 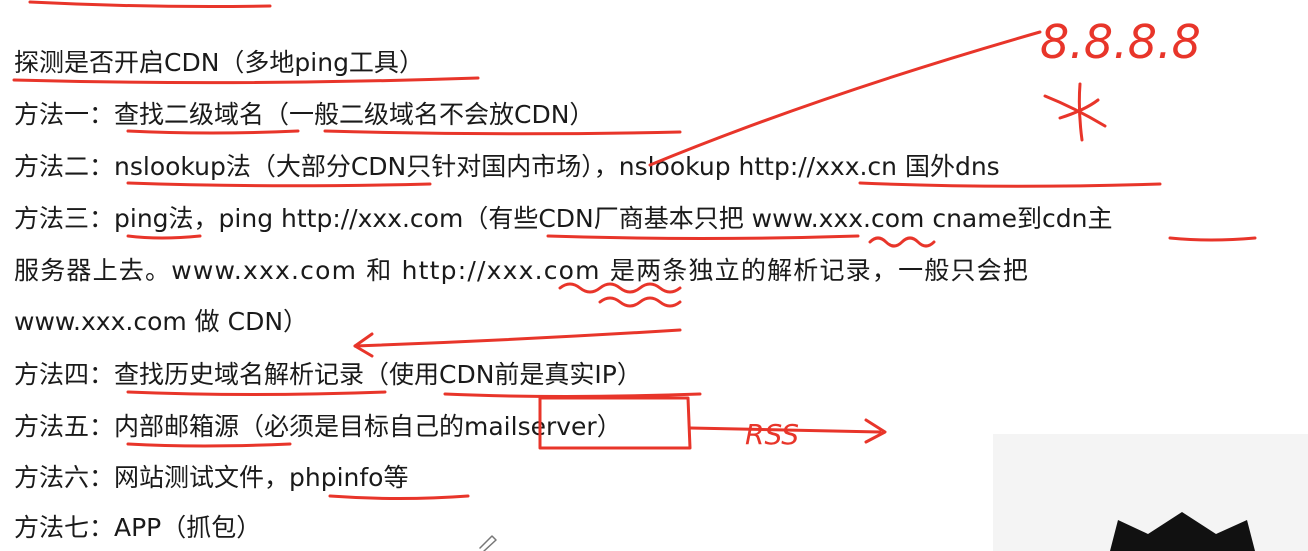 I want to click on m4-underline-b, so click(x=572, y=395).